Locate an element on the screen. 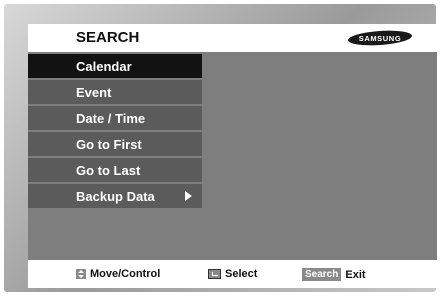 The width and height of the screenshot is (440, 296). move-control-hint: Move/Control is located at coordinates (118, 274).